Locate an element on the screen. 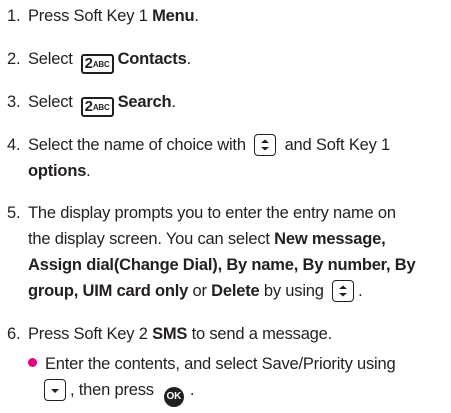  sms-label: SMS is located at coordinates (170, 334).